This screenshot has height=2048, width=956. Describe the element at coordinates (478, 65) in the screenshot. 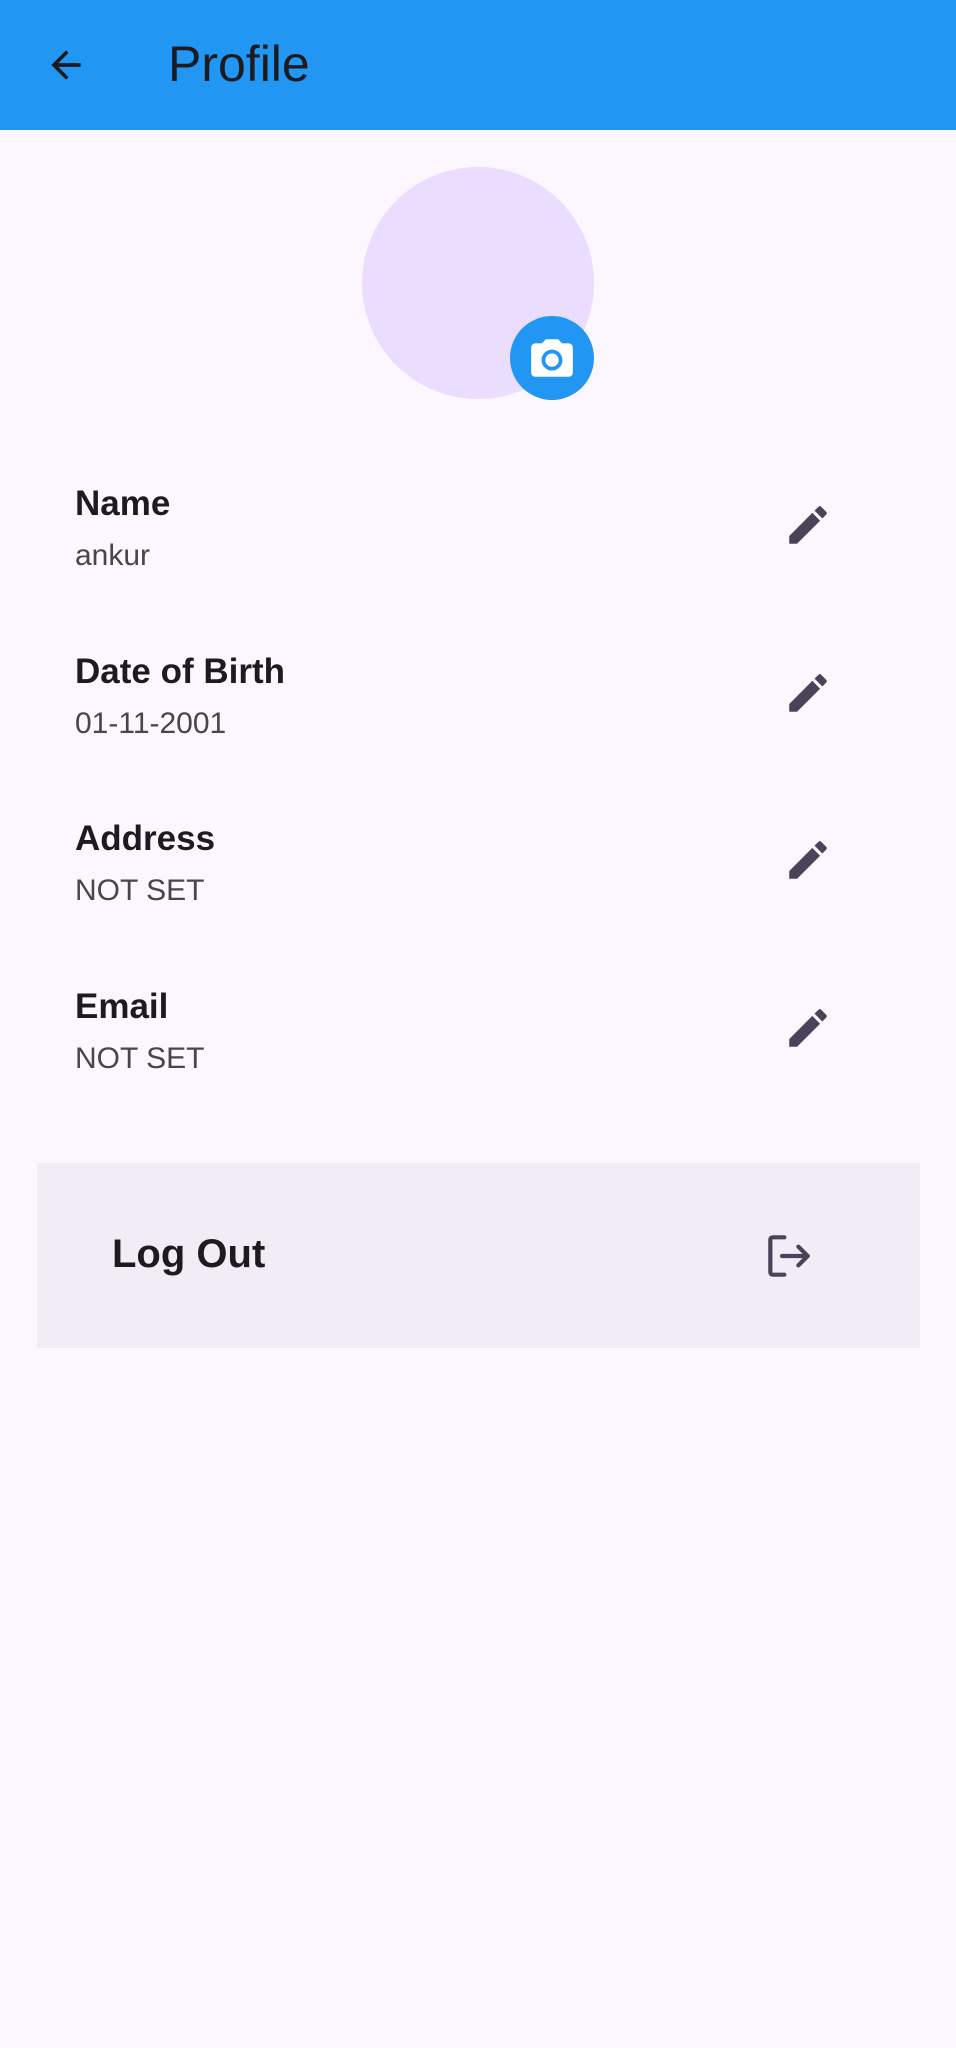

I see `app-bar: Profile` at that location.